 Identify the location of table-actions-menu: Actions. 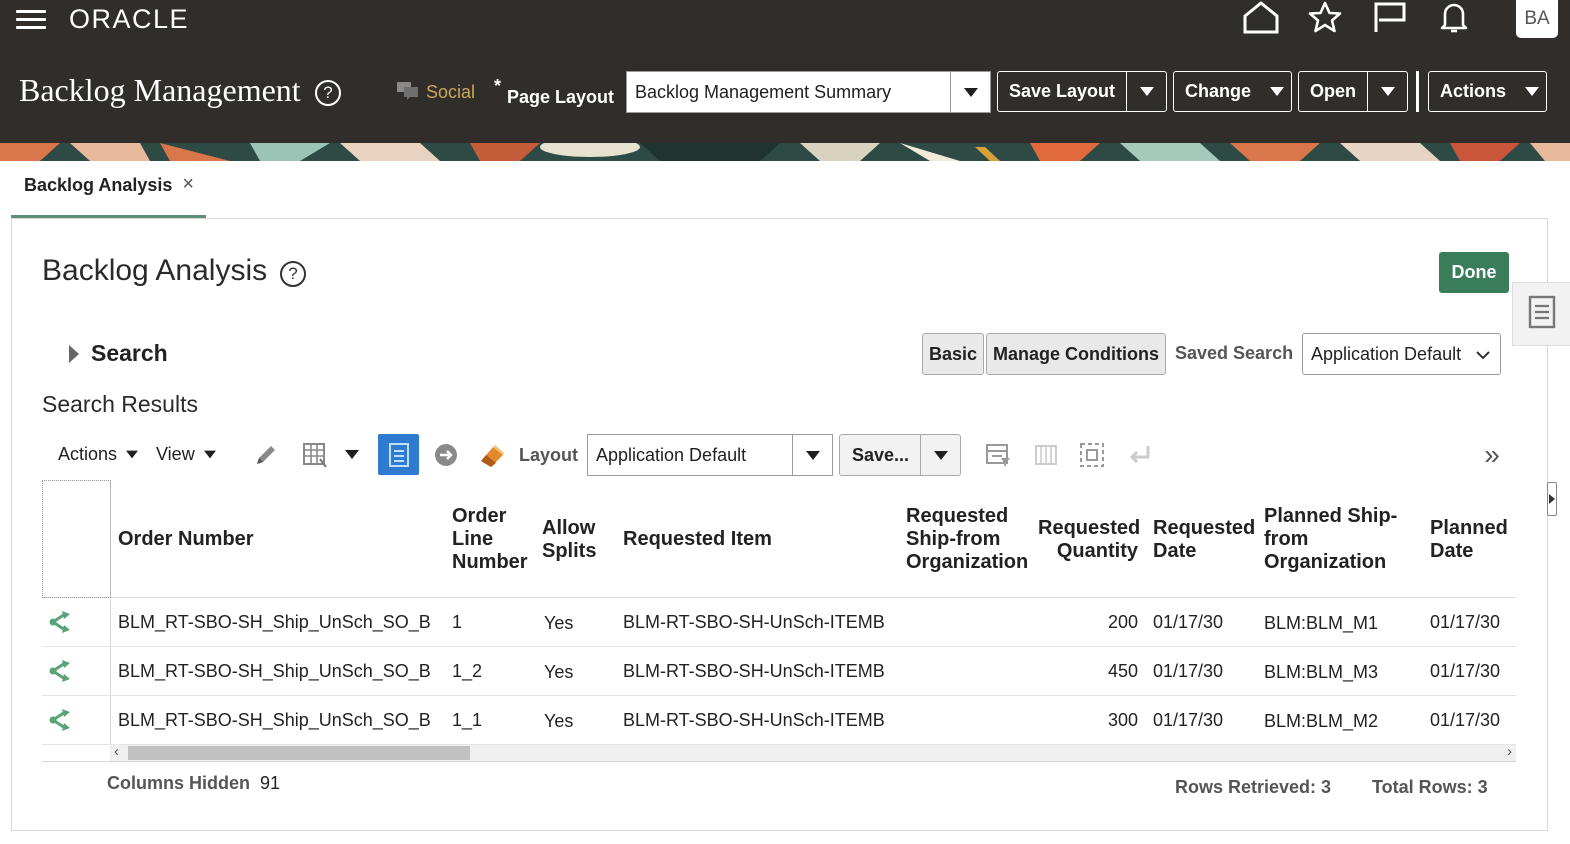
(98, 454).